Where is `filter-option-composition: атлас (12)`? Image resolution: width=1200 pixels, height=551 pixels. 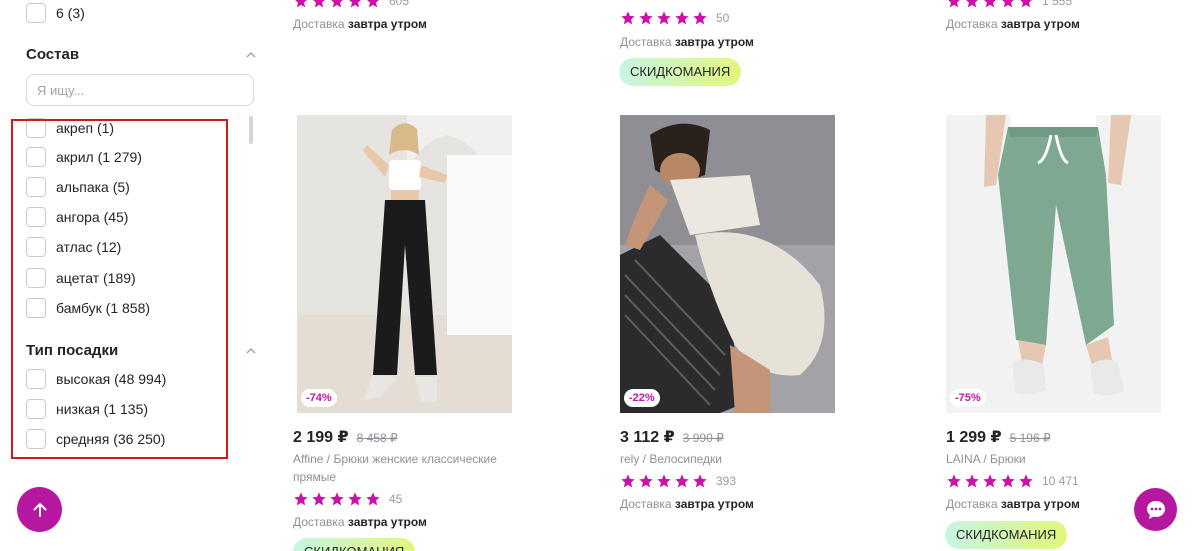 filter-option-composition: атлас (12) is located at coordinates (73, 247).